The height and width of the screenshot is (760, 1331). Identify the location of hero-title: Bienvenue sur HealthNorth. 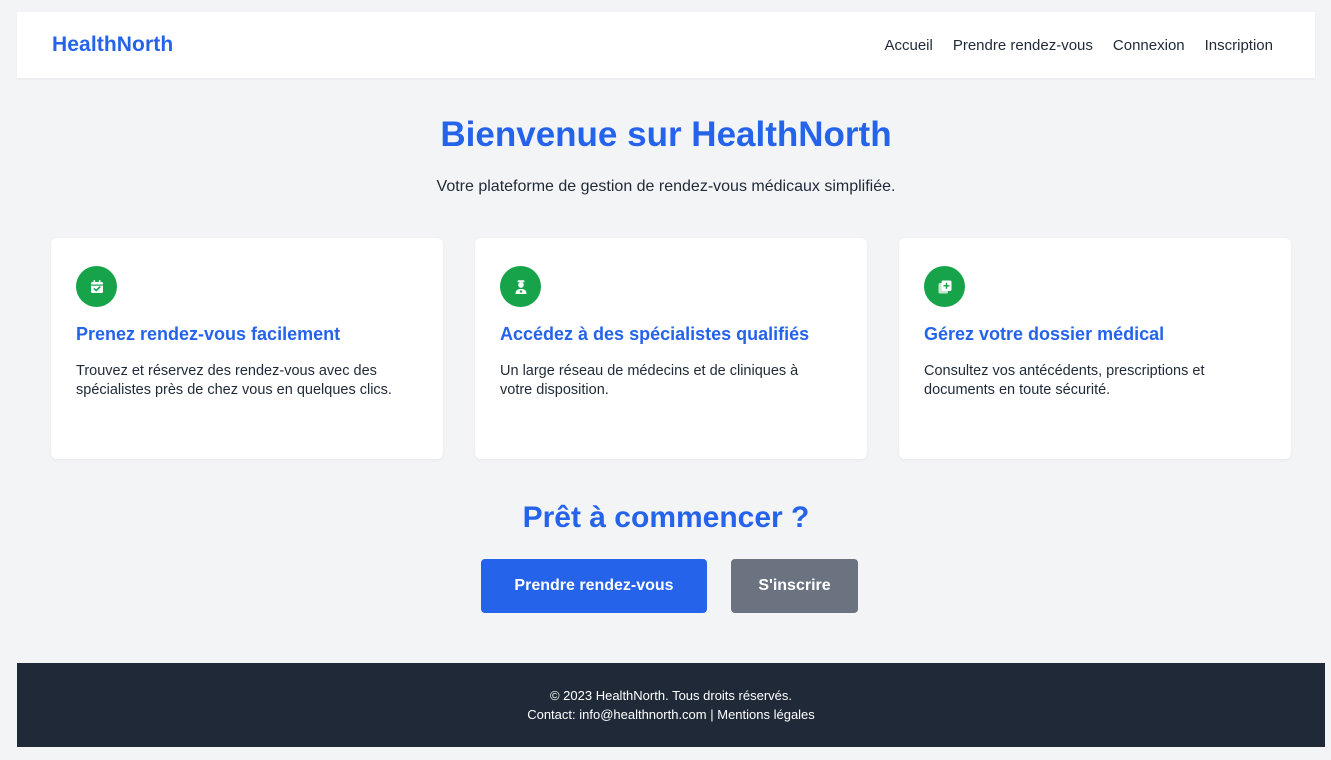
(666, 134).